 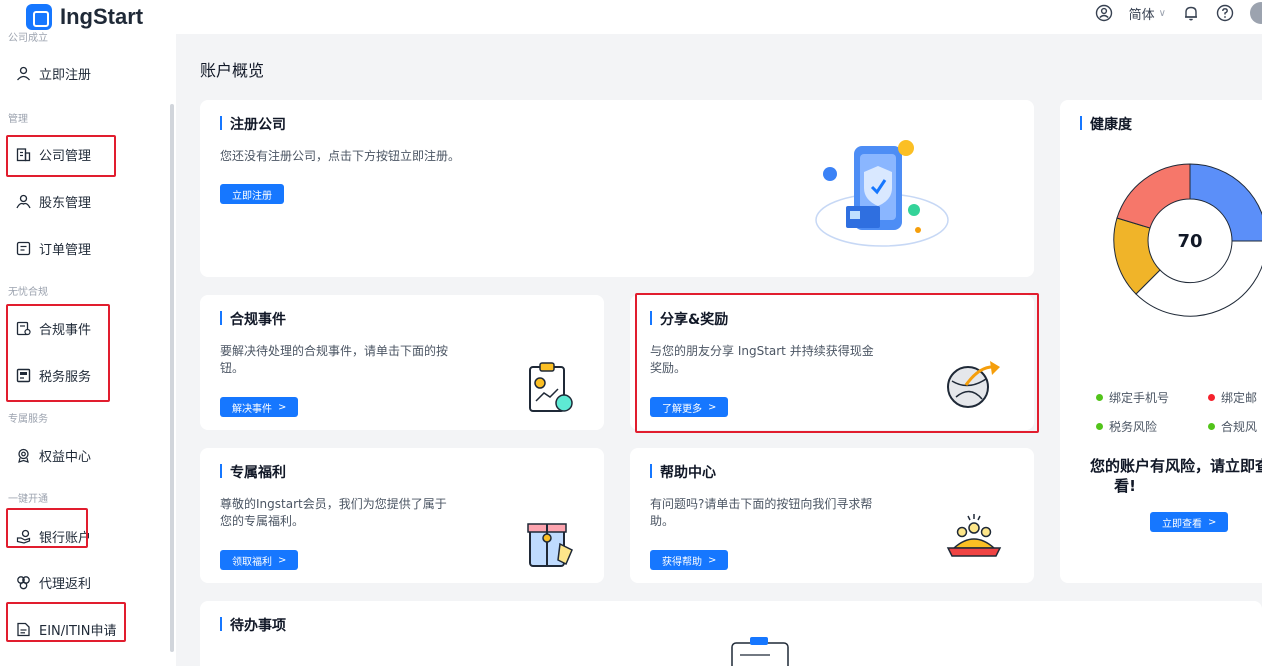 I want to click on view-now-button: 立即查看 >, so click(x=1189, y=522).